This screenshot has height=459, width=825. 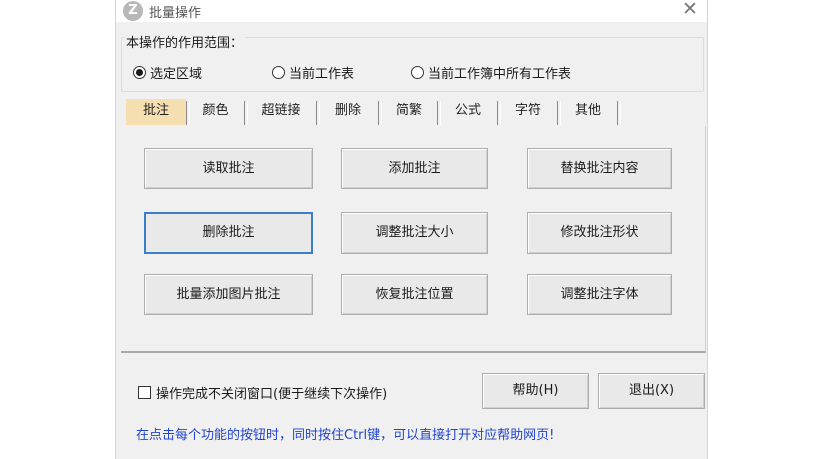 I want to click on radio-all-sheets: 当前工作簿中所有工作表, so click(x=491, y=72).